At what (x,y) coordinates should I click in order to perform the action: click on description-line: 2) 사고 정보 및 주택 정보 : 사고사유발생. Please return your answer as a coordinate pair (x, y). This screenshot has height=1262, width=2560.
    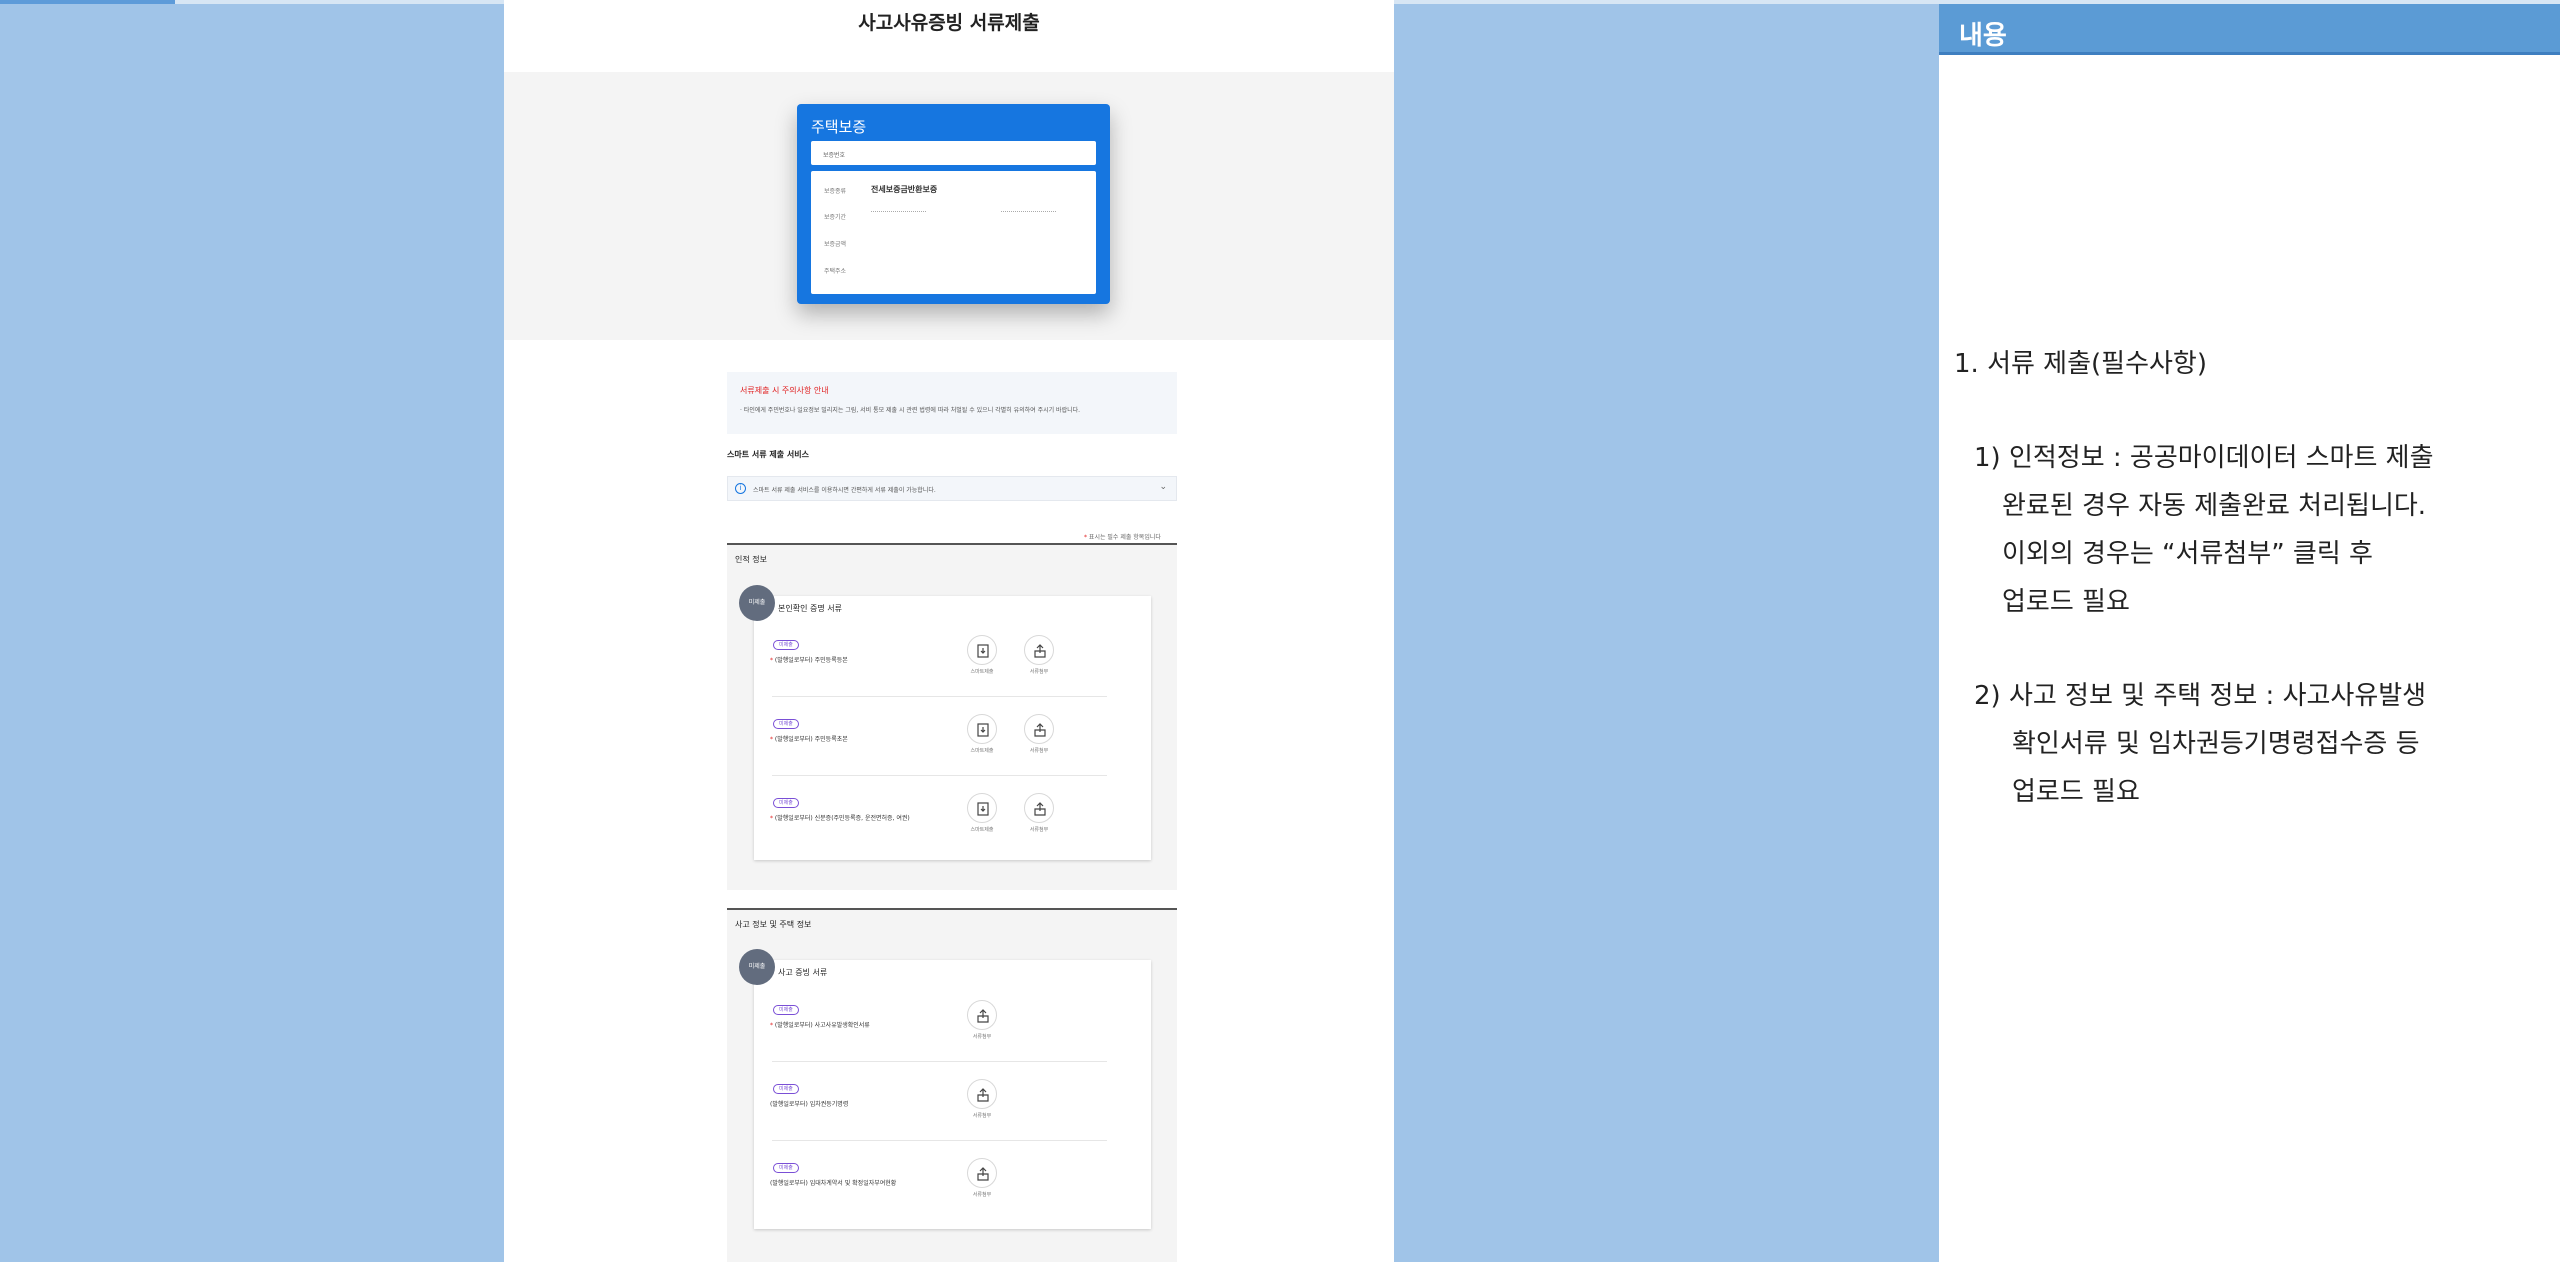
    Looking at the image, I should click on (2200, 696).